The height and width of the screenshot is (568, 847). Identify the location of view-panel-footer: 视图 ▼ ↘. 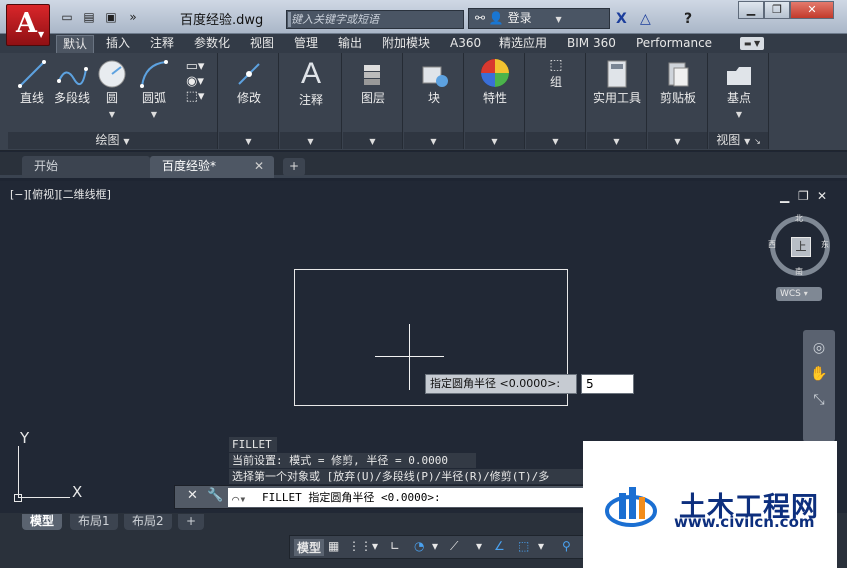
(738, 140).